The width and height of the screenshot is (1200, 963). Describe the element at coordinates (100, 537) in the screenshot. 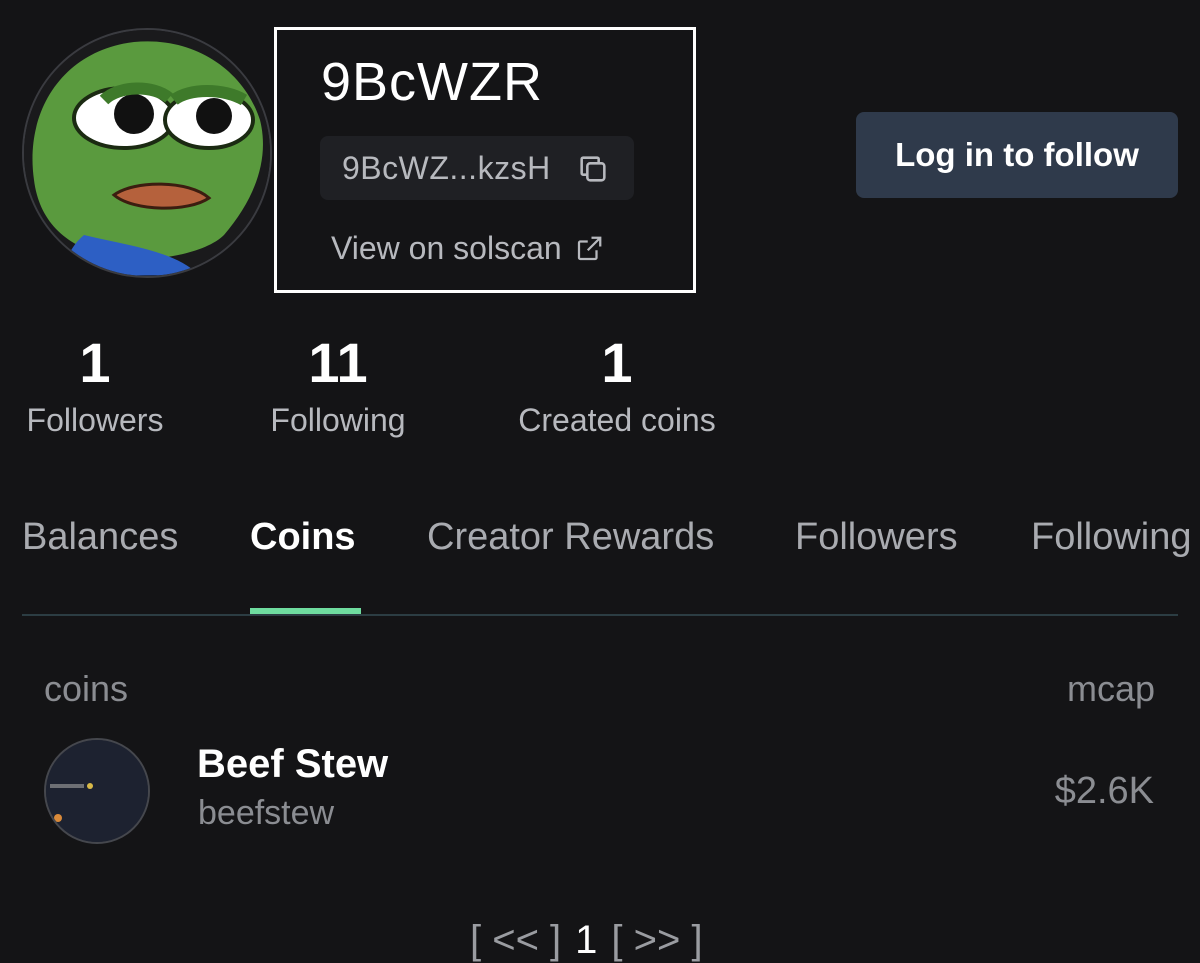

I see `tab-balances: Balances` at that location.